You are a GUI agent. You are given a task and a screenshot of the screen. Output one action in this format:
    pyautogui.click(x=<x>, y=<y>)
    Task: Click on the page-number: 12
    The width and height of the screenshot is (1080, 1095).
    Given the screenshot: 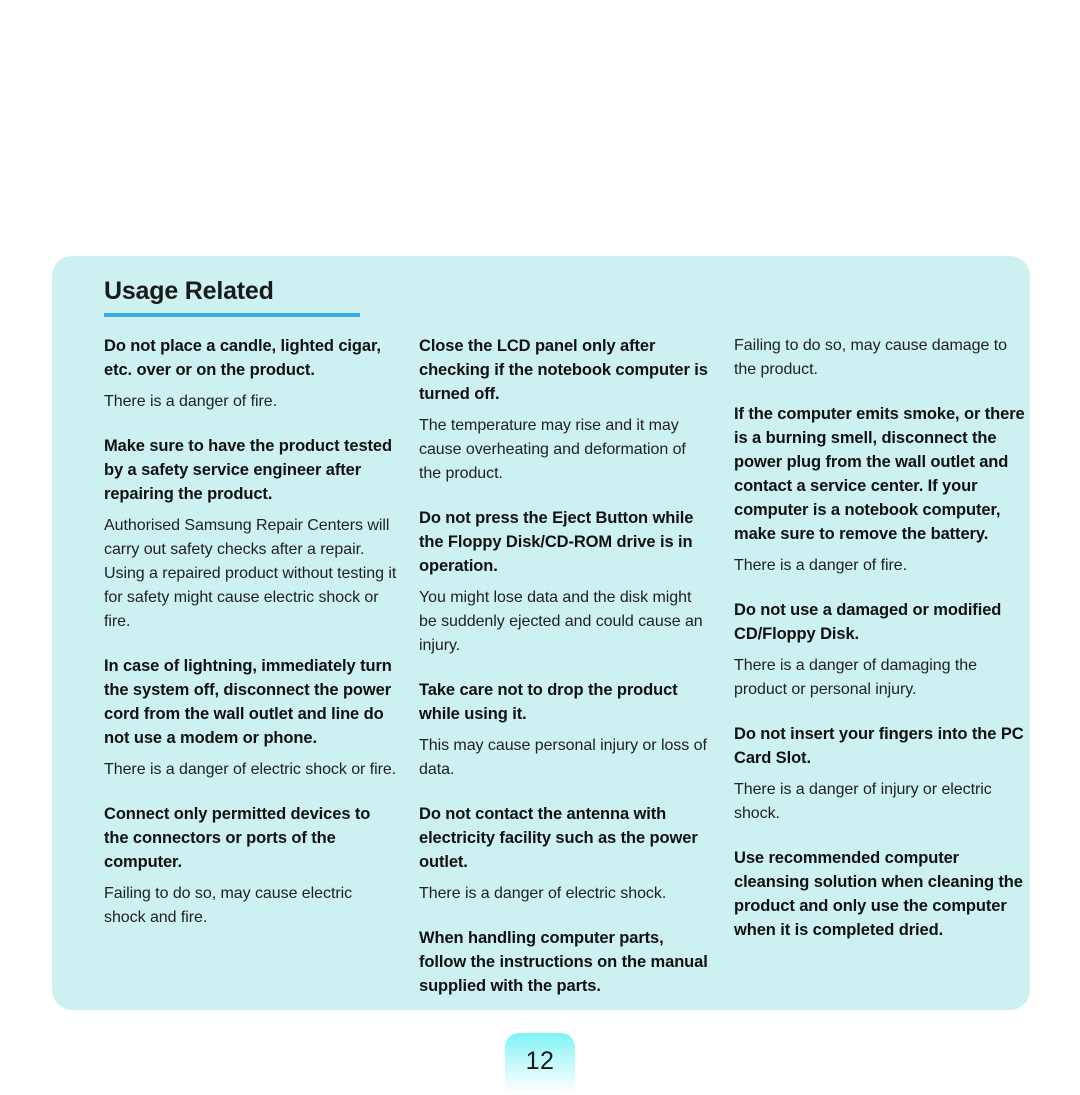 What is the action you would take?
    pyautogui.click(x=540, y=1061)
    